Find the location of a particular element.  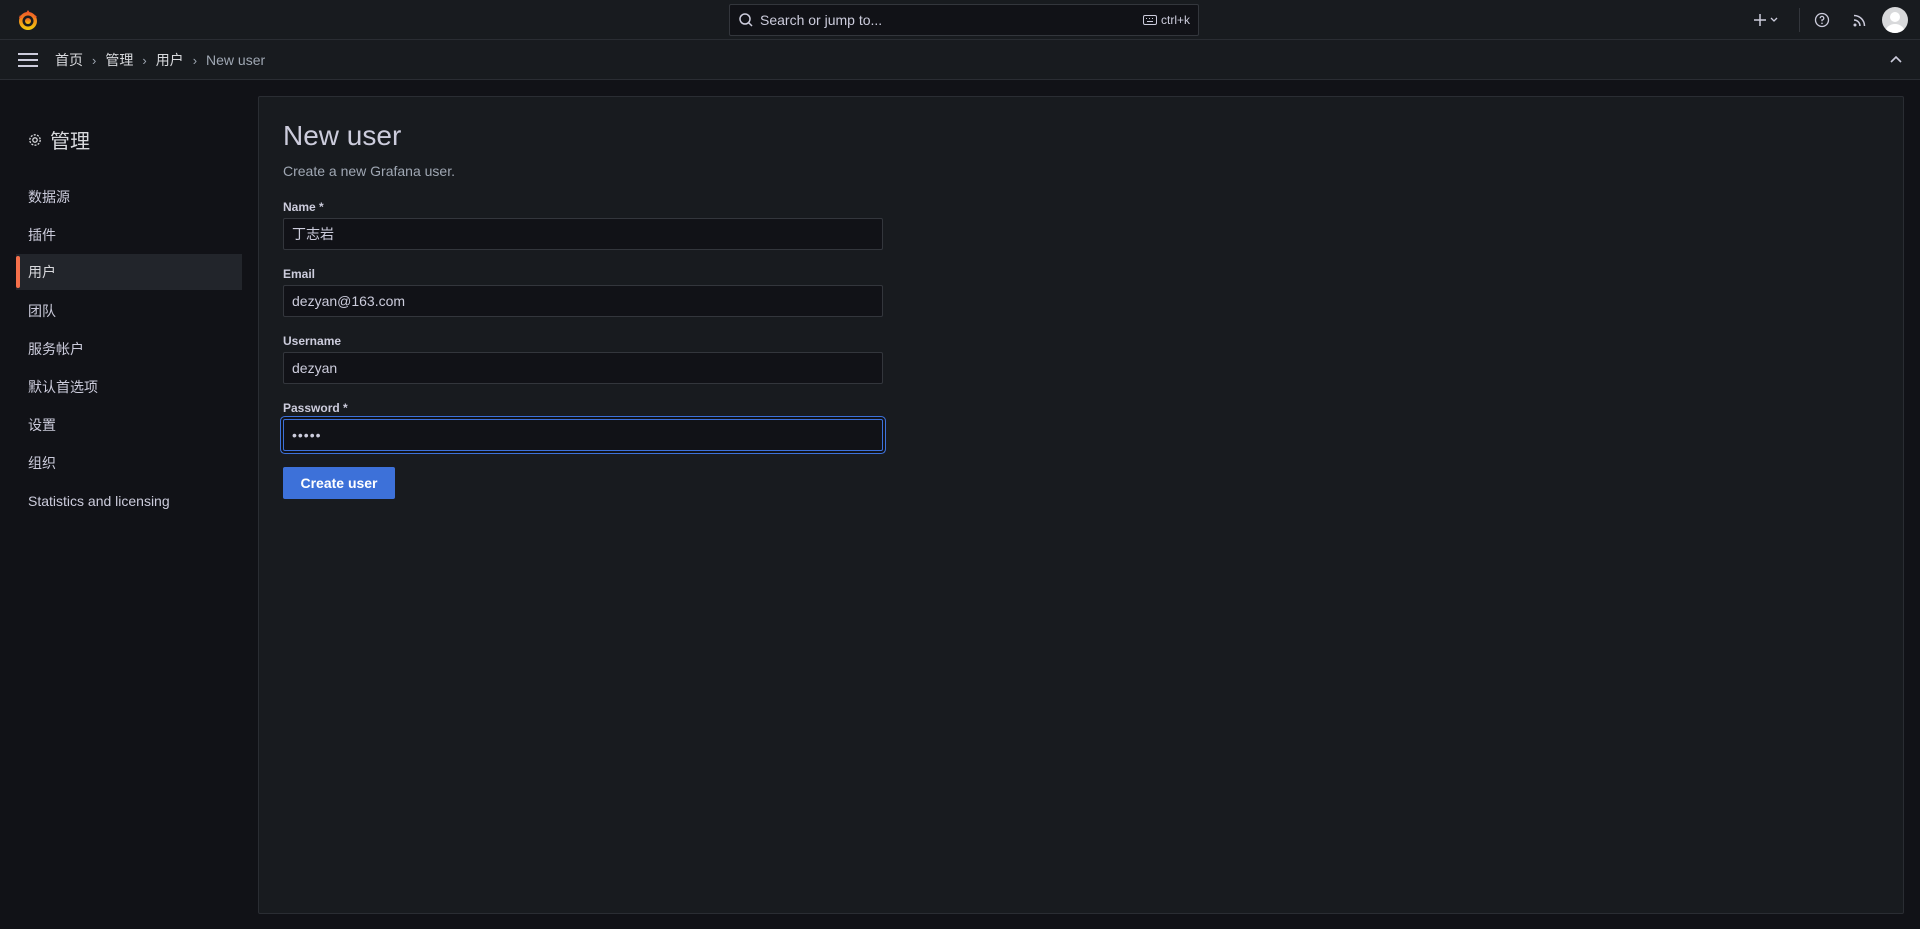

help-button is located at coordinates (1822, 20).